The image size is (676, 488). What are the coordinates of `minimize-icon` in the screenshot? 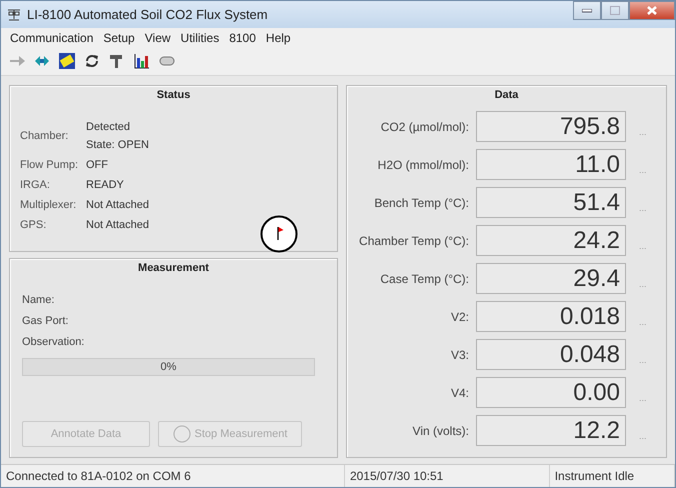 It's located at (587, 10).